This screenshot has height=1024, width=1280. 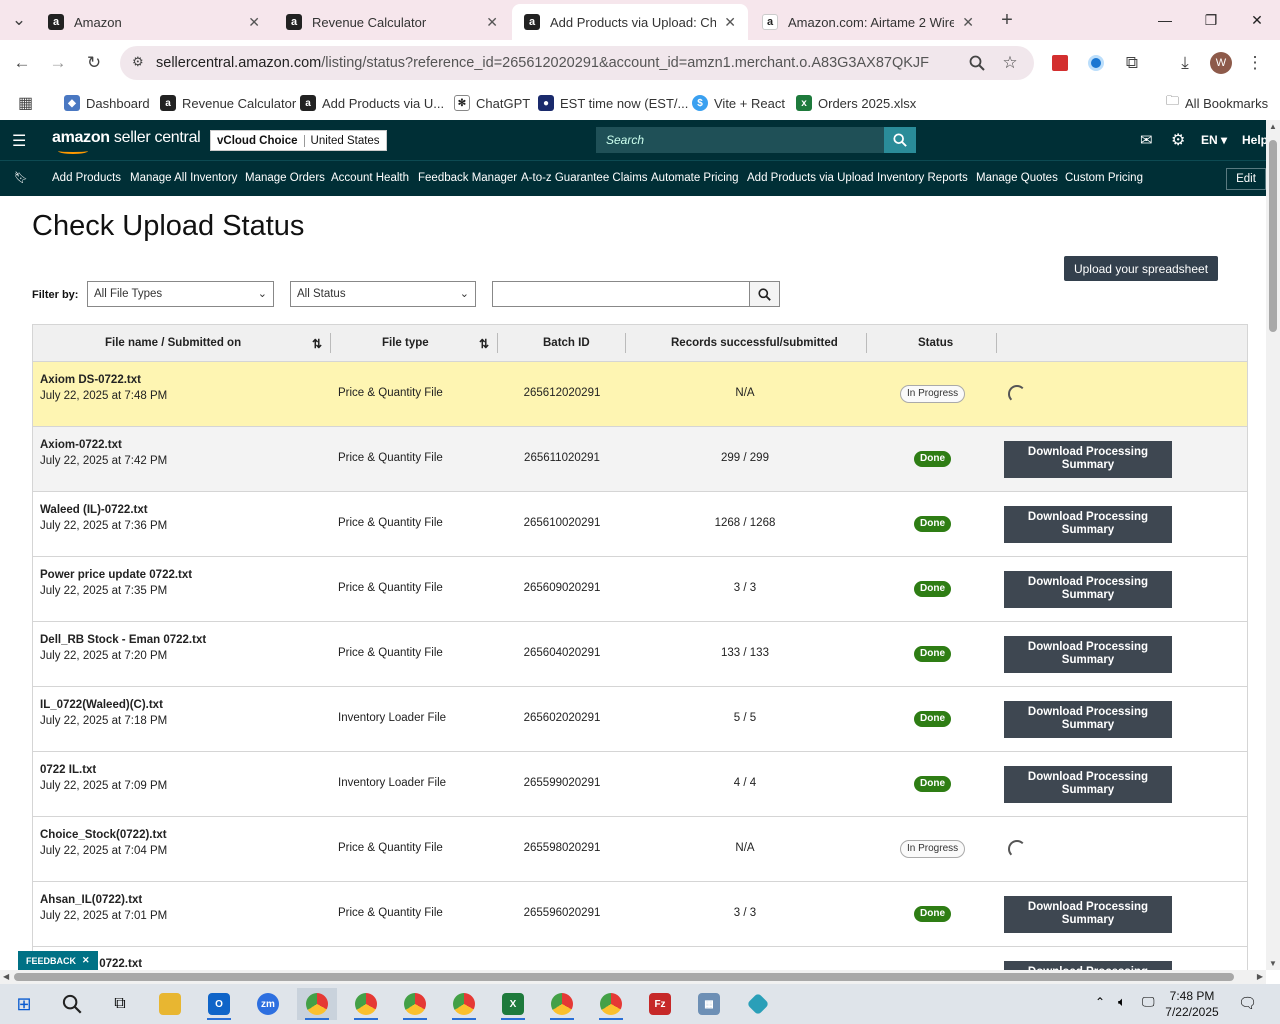 What do you see at coordinates (1255, 63) in the screenshot?
I see `browser-menu-icon: ⋮` at bounding box center [1255, 63].